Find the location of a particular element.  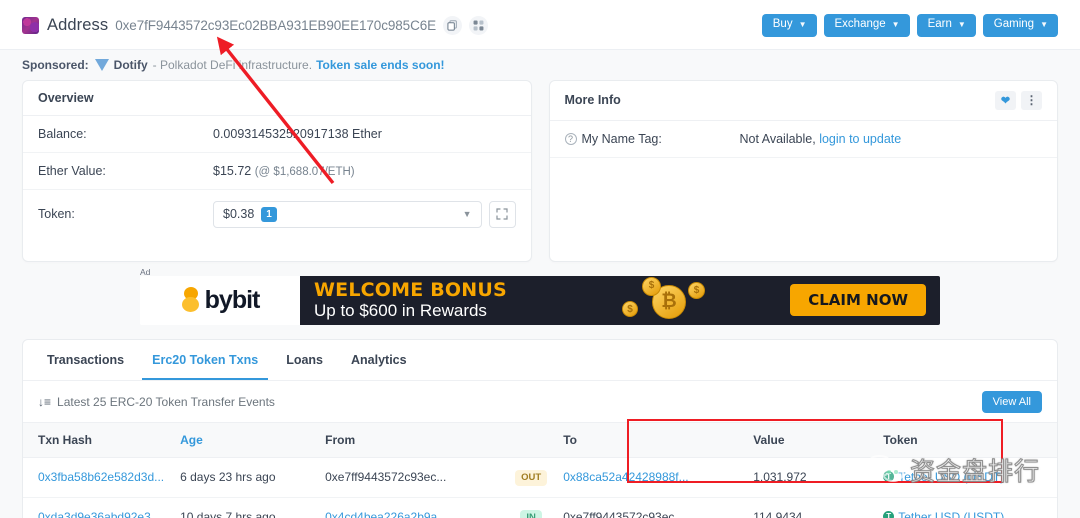

name-tag-label-wrap: ? My Name Tag: is located at coordinates (652, 138).